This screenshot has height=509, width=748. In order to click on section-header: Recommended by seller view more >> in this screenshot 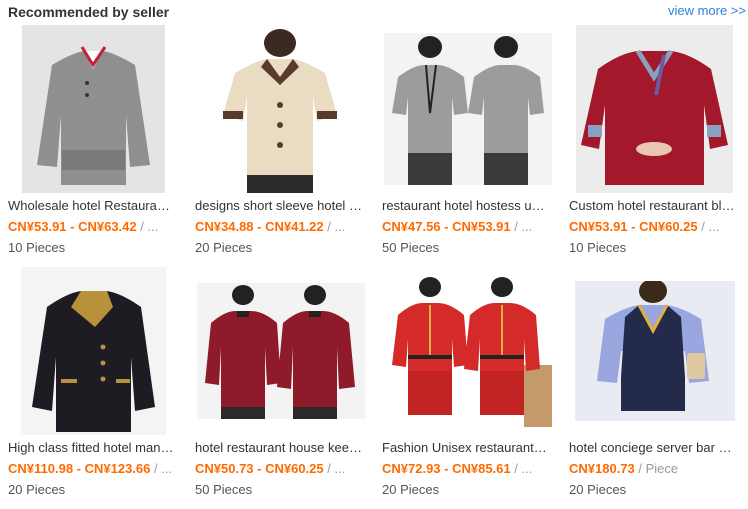, I will do `click(374, 12)`.